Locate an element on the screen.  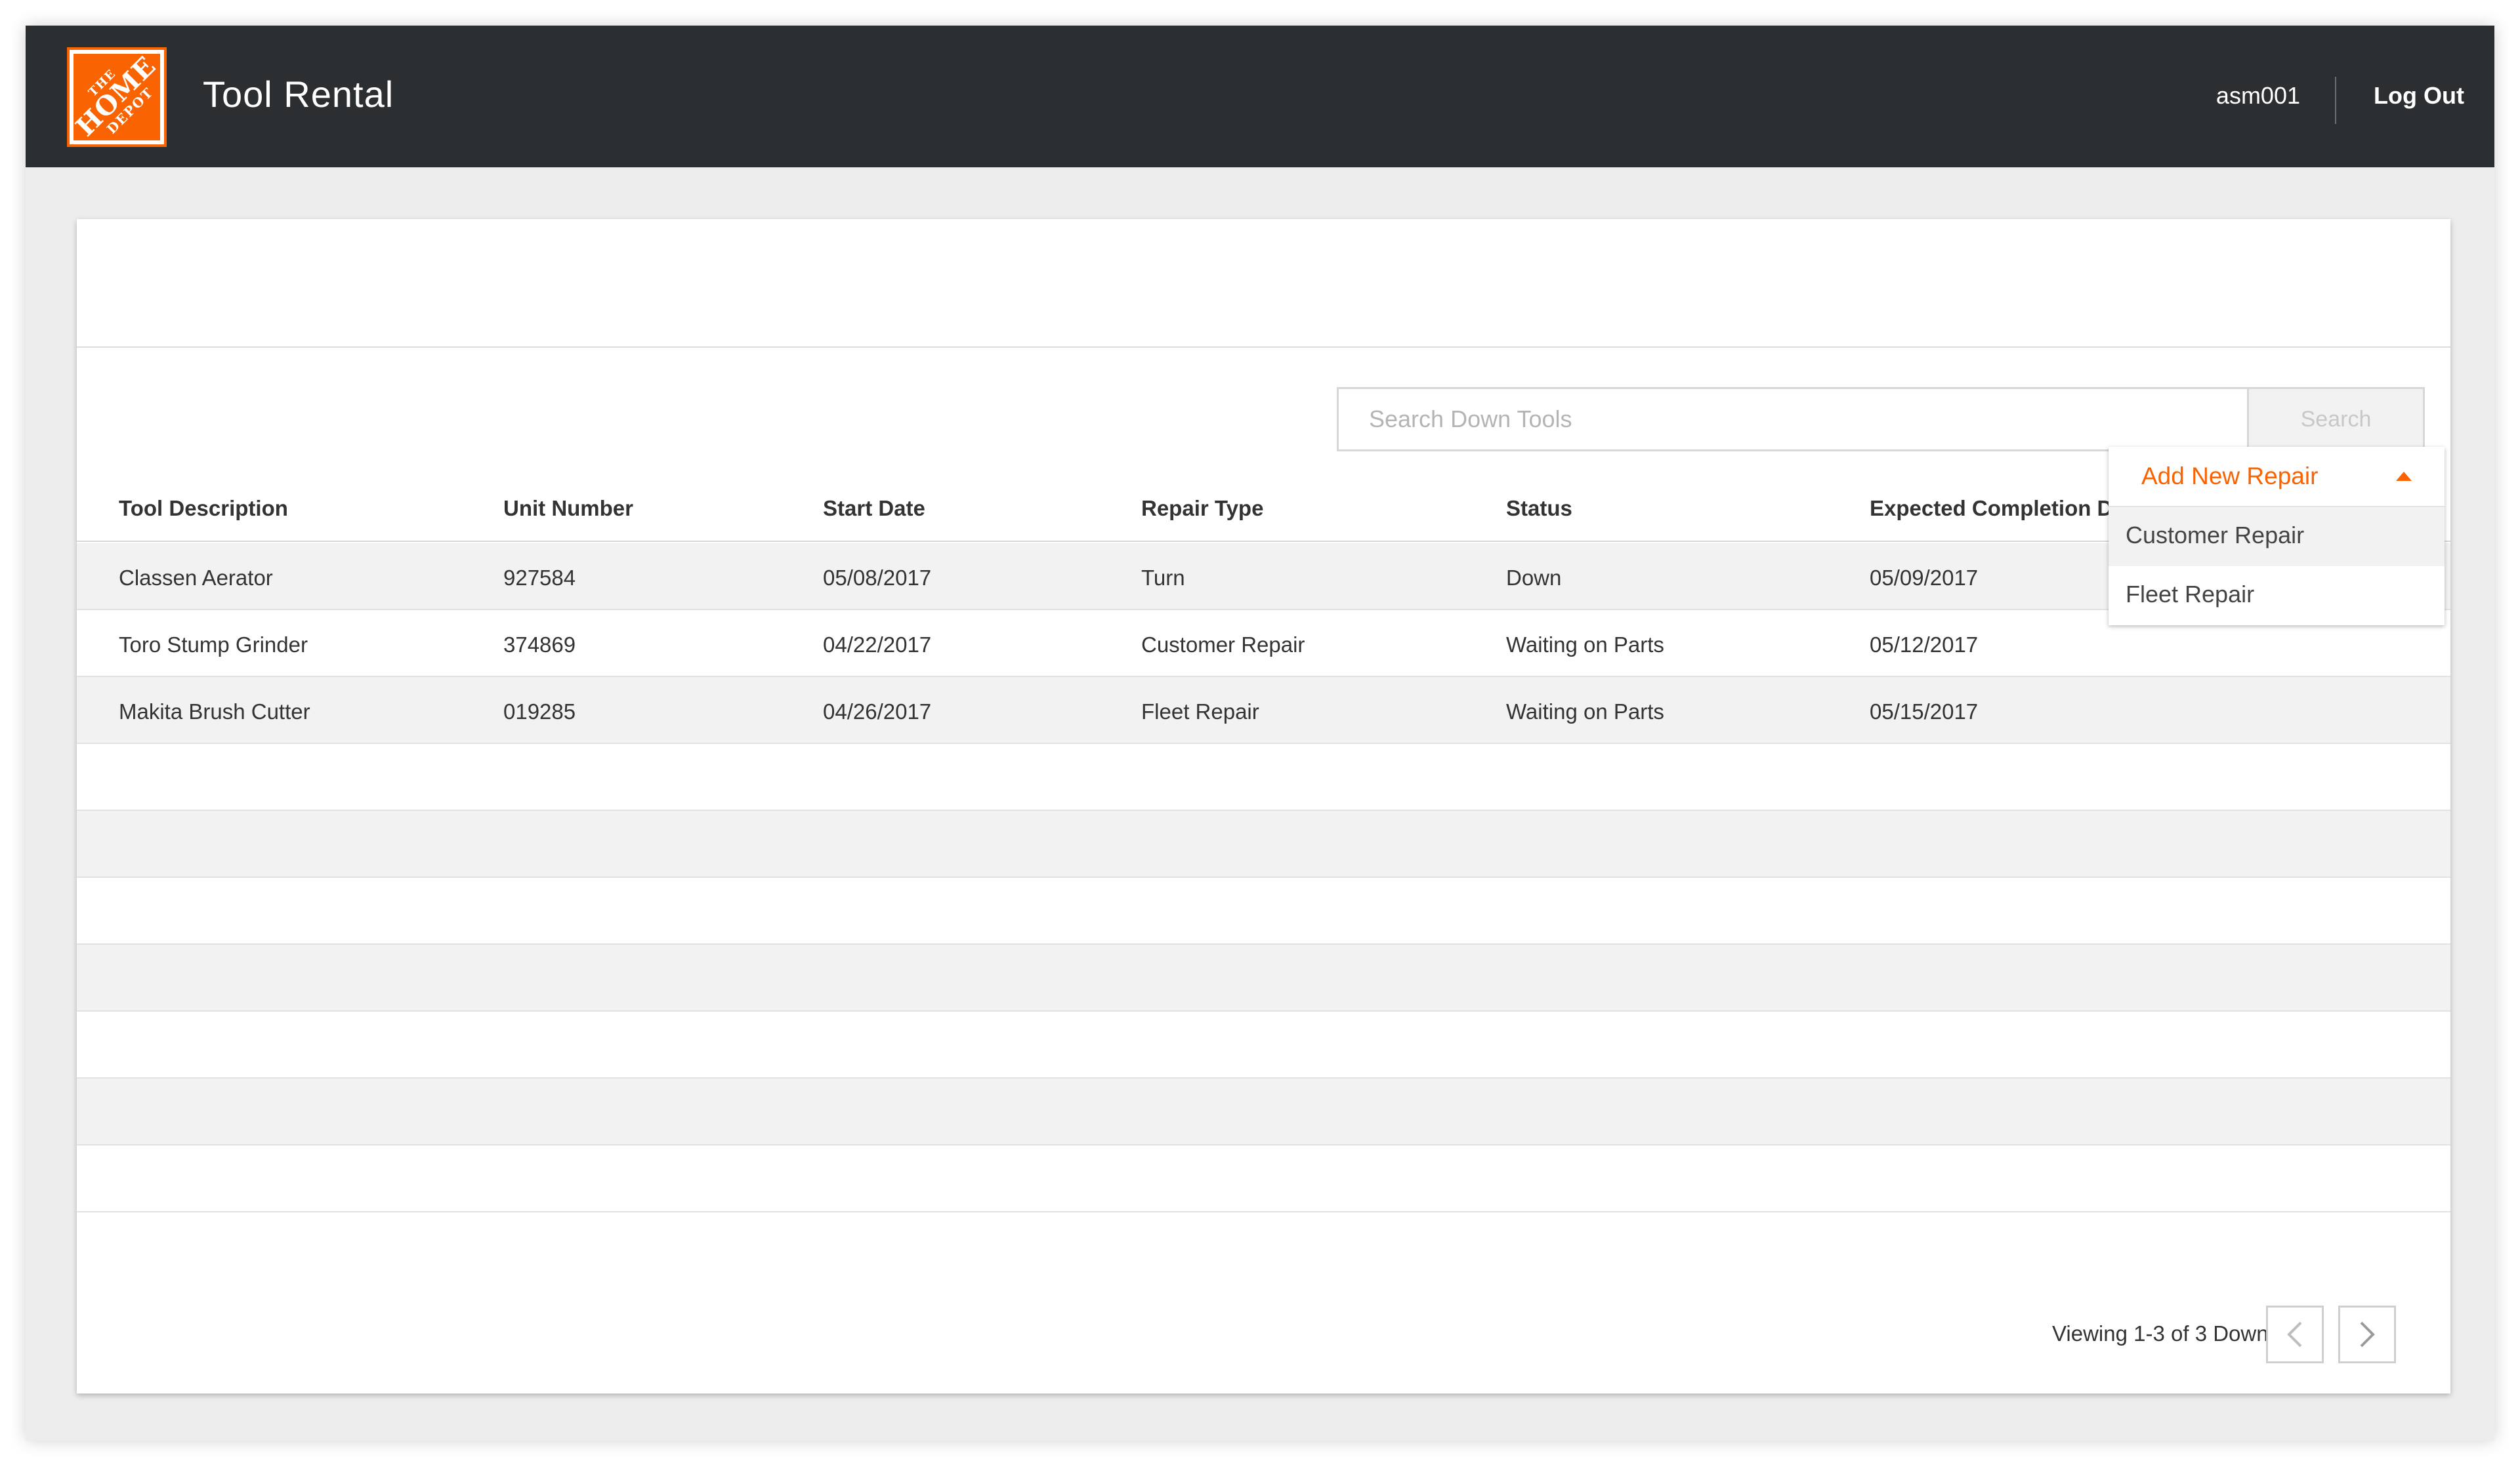
next-page-button is located at coordinates (2367, 1334).